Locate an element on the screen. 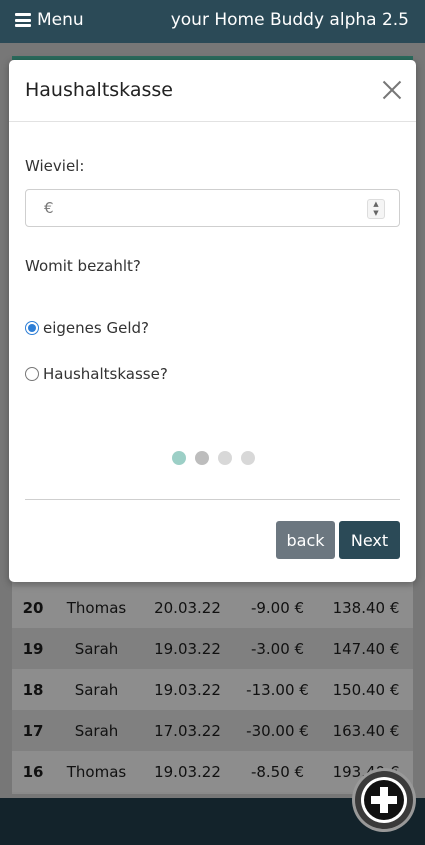 The height and width of the screenshot is (845, 425). amount-input-group: € ▲ ▼ is located at coordinates (212, 208).